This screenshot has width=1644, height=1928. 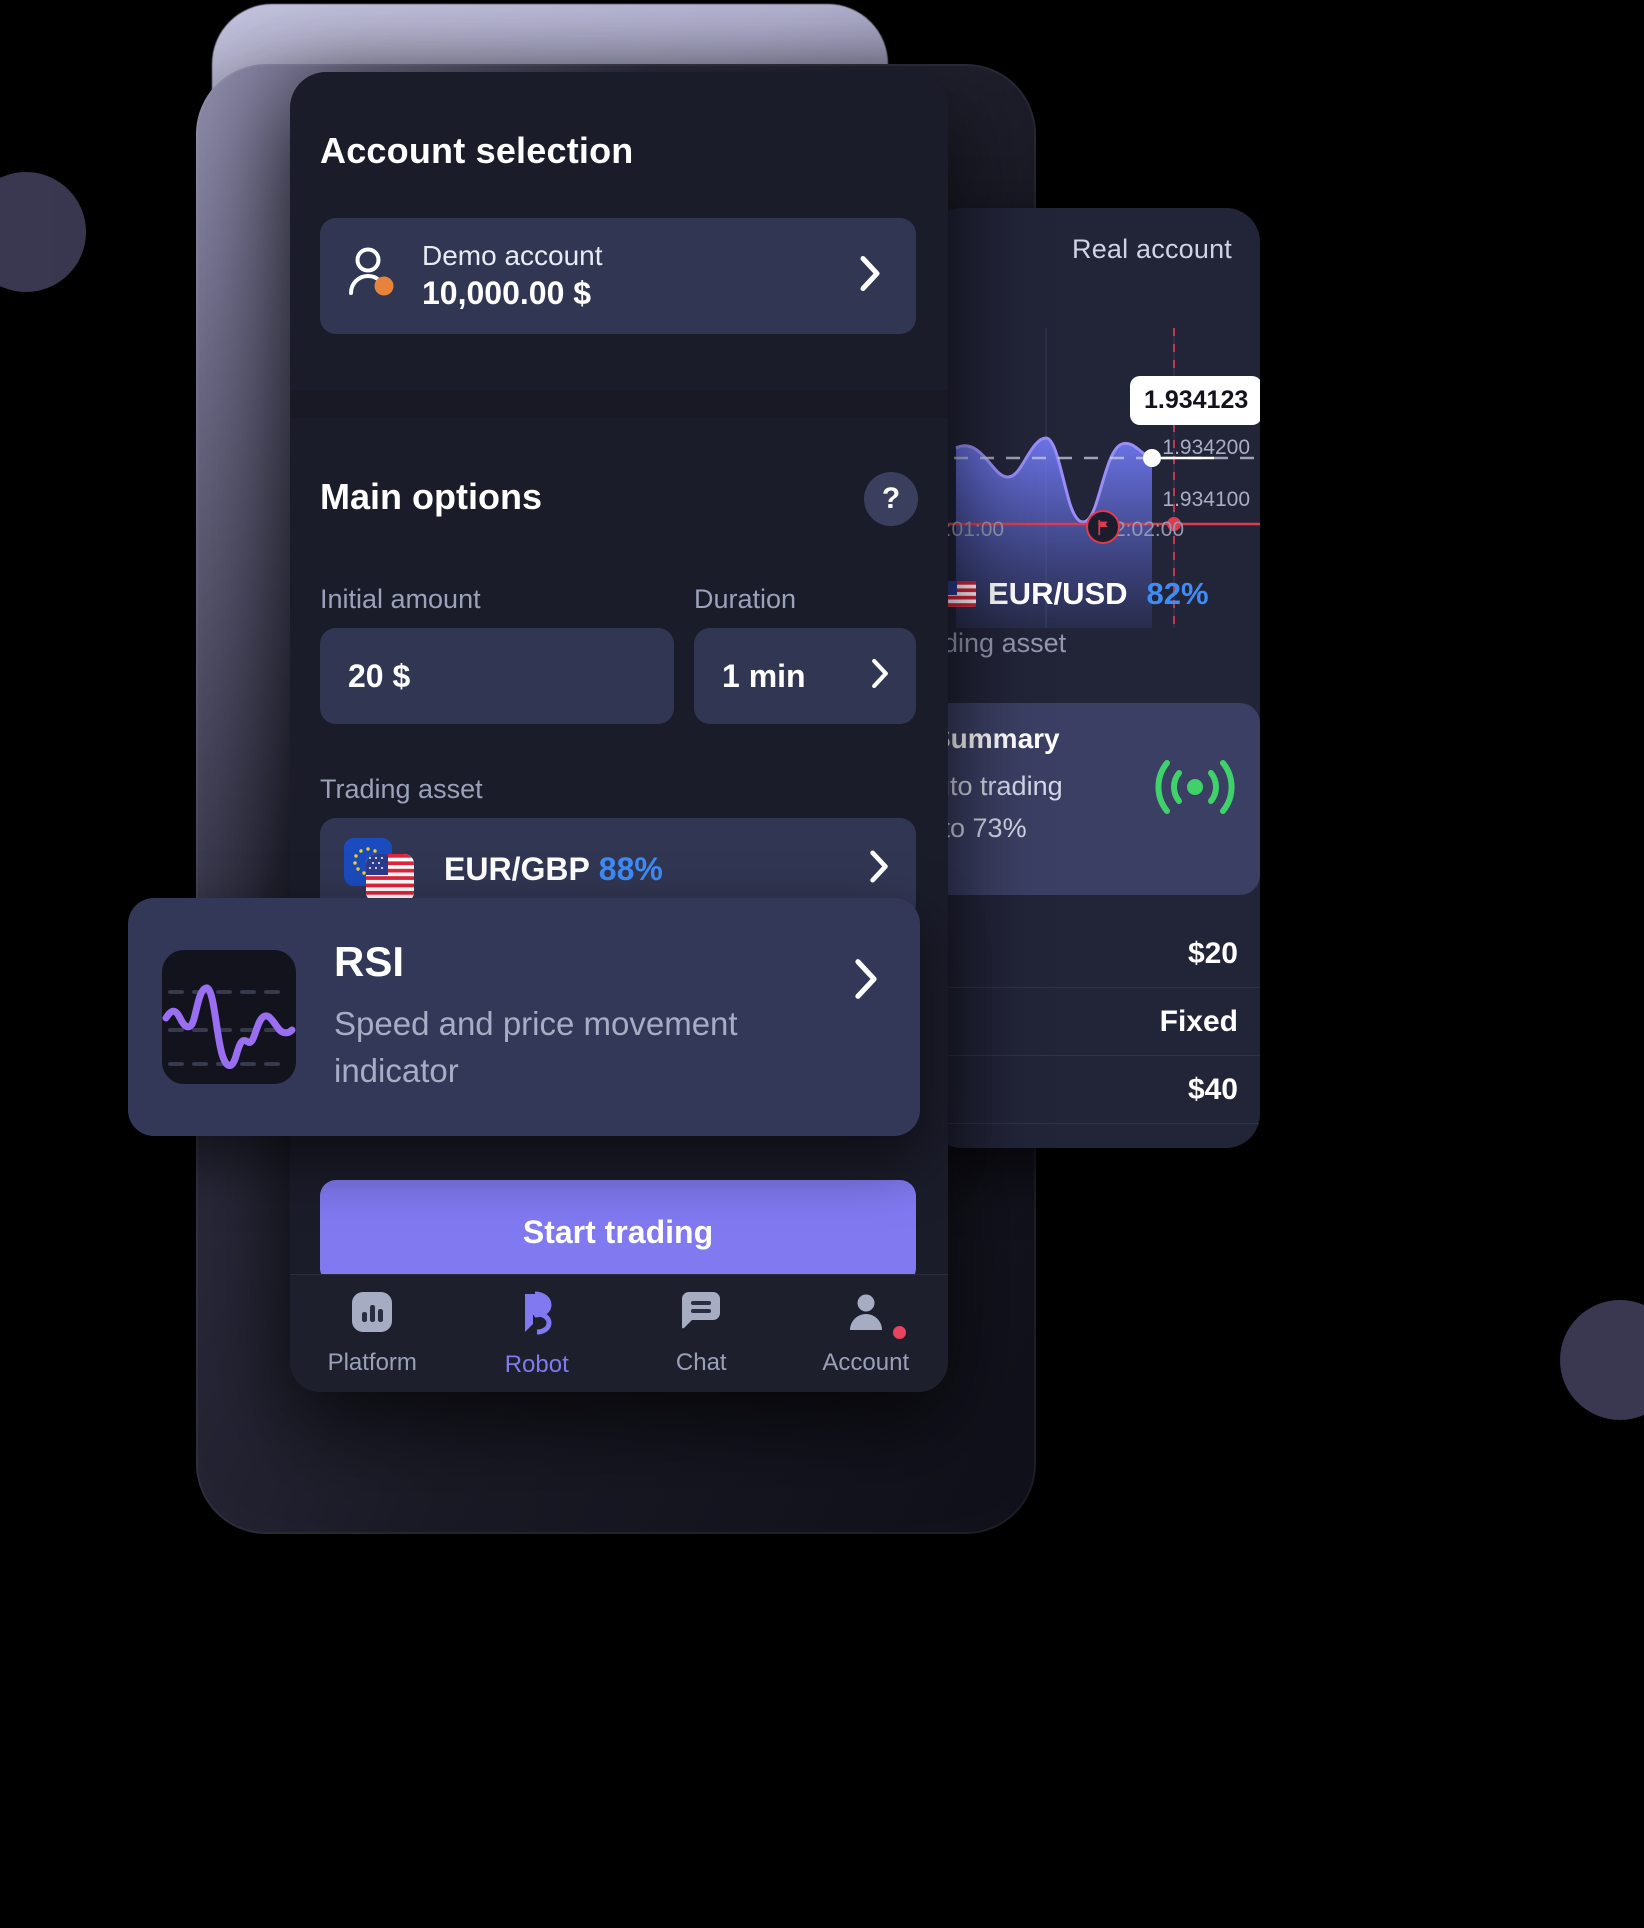 I want to click on user-avatar-icon, so click(x=373, y=276).